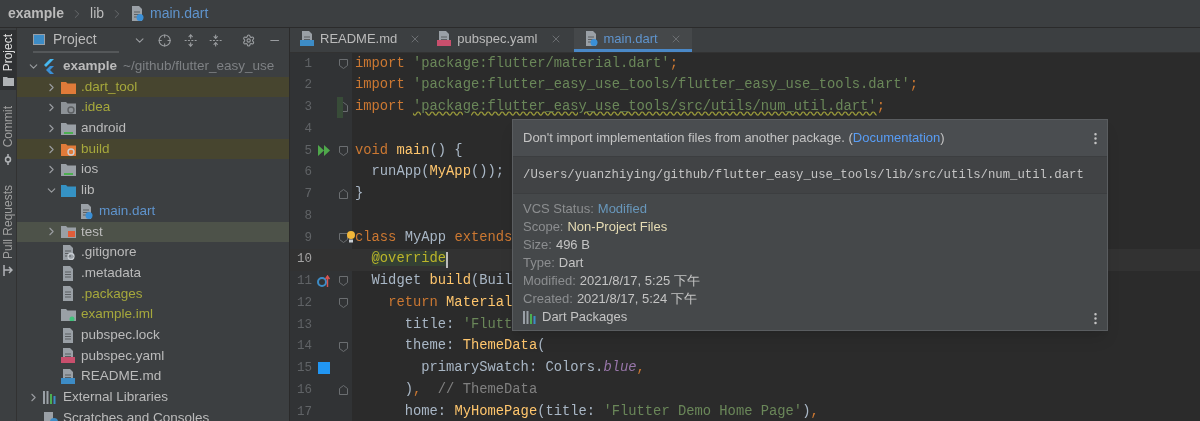 This screenshot has height=421, width=1200. Describe the element at coordinates (437, 172) in the screenshot. I see `code-line: runApp(MyApp());` at that location.